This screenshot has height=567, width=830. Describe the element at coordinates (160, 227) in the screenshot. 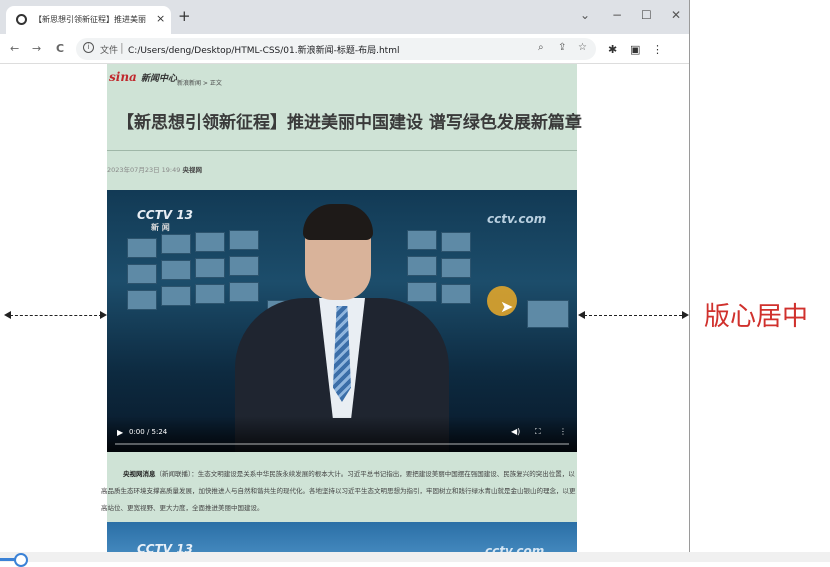

I see `channel-name: 新 闻` at that location.